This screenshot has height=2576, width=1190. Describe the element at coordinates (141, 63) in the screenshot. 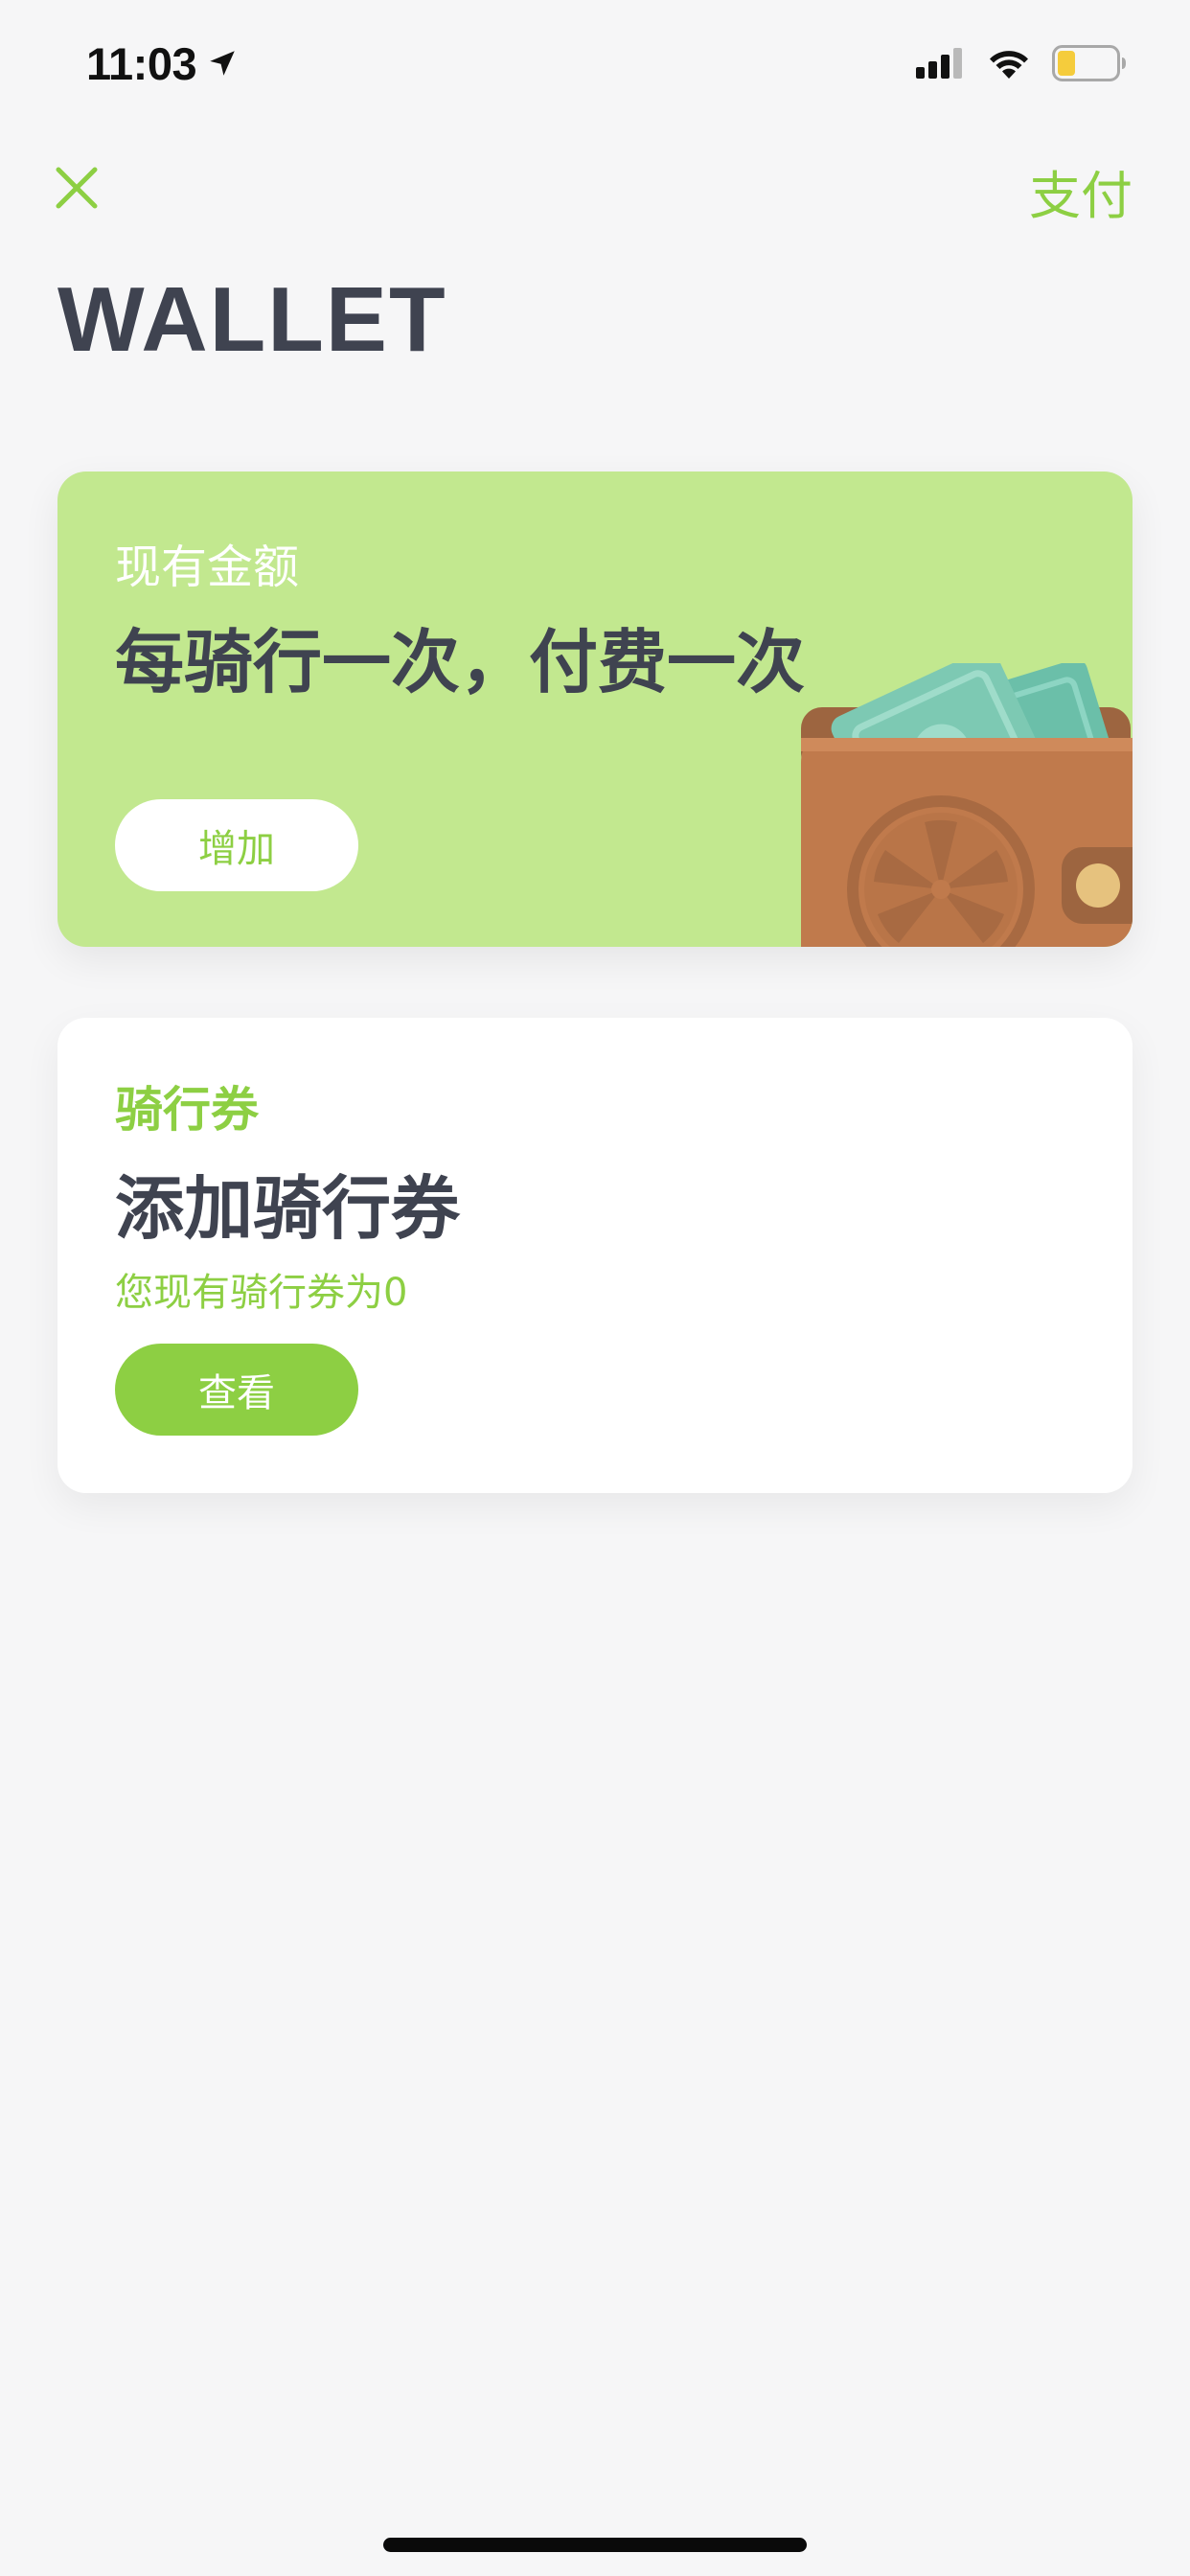

I see `status-time: 11:03` at that location.